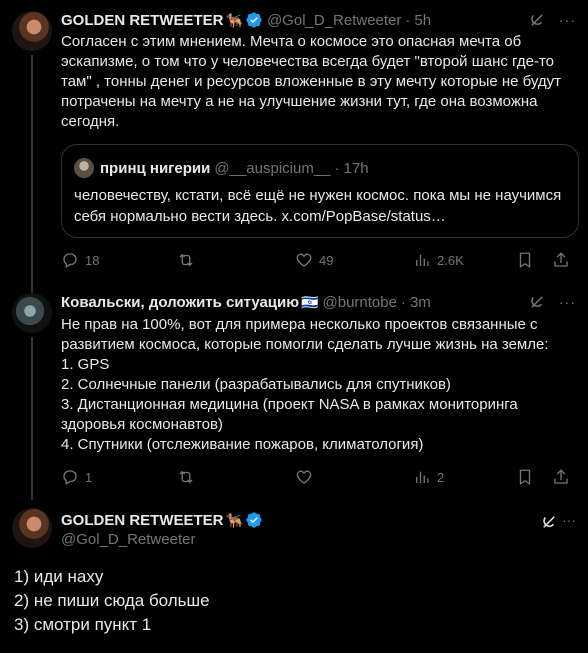 The height and width of the screenshot is (653, 588). I want to click on reply-author-row: GOLDEN RETWEETER 🐕‍🦺, so click(162, 520).